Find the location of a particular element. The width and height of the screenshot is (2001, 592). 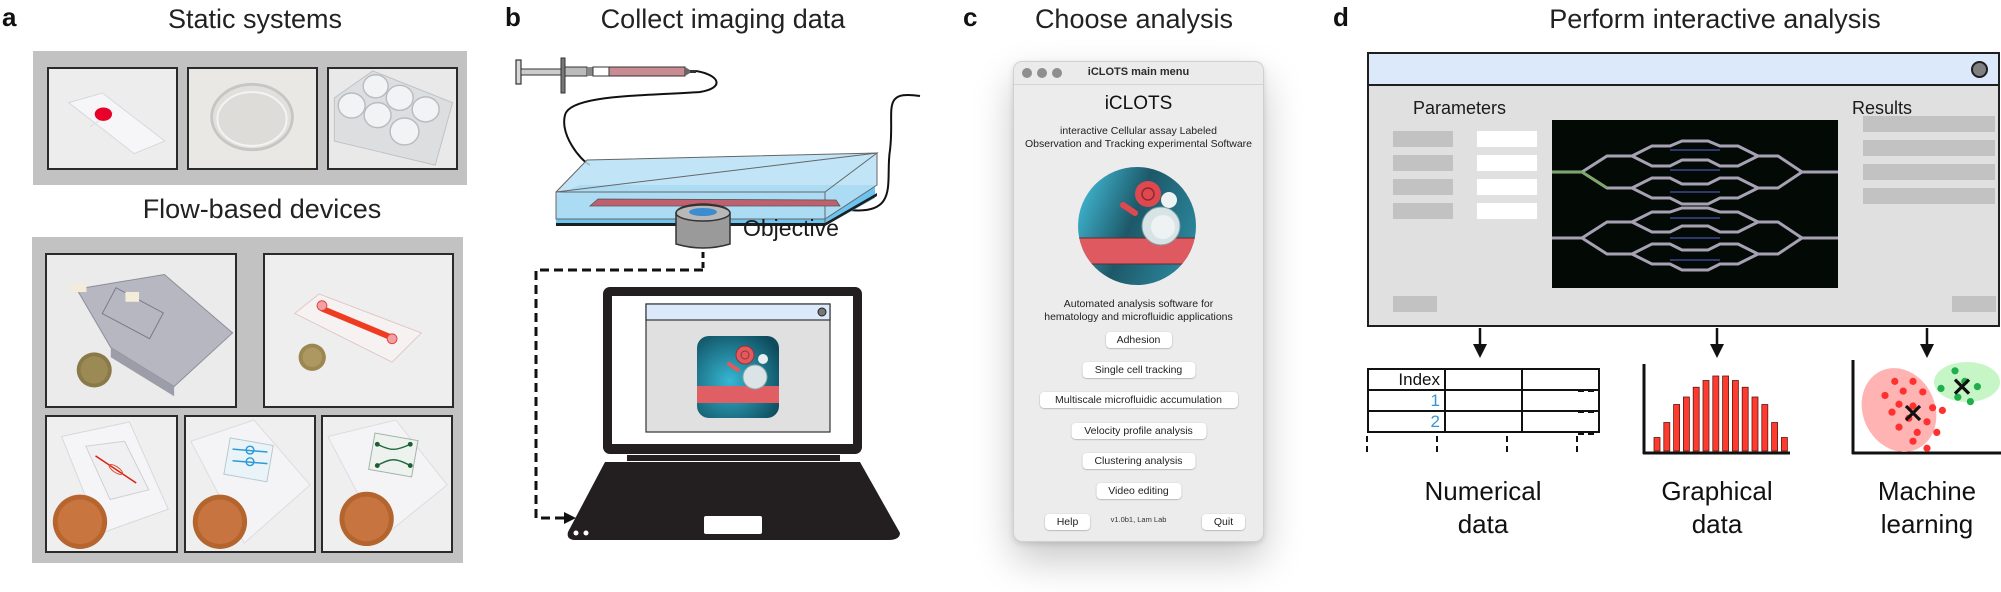

adhesion-button: Adhesion is located at coordinates (1138, 340).